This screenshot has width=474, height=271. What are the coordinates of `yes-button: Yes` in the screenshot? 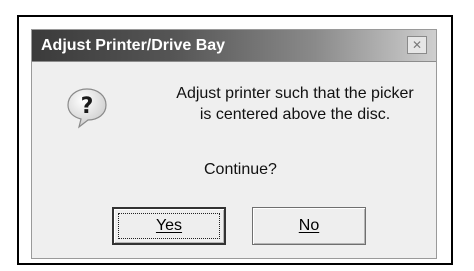 It's located at (169, 226).